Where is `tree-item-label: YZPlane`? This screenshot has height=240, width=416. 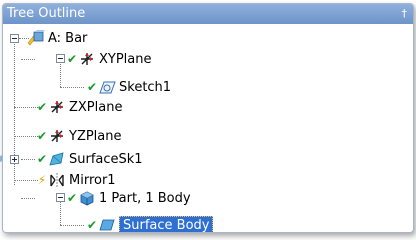 tree-item-label: YZPlane is located at coordinates (95, 136).